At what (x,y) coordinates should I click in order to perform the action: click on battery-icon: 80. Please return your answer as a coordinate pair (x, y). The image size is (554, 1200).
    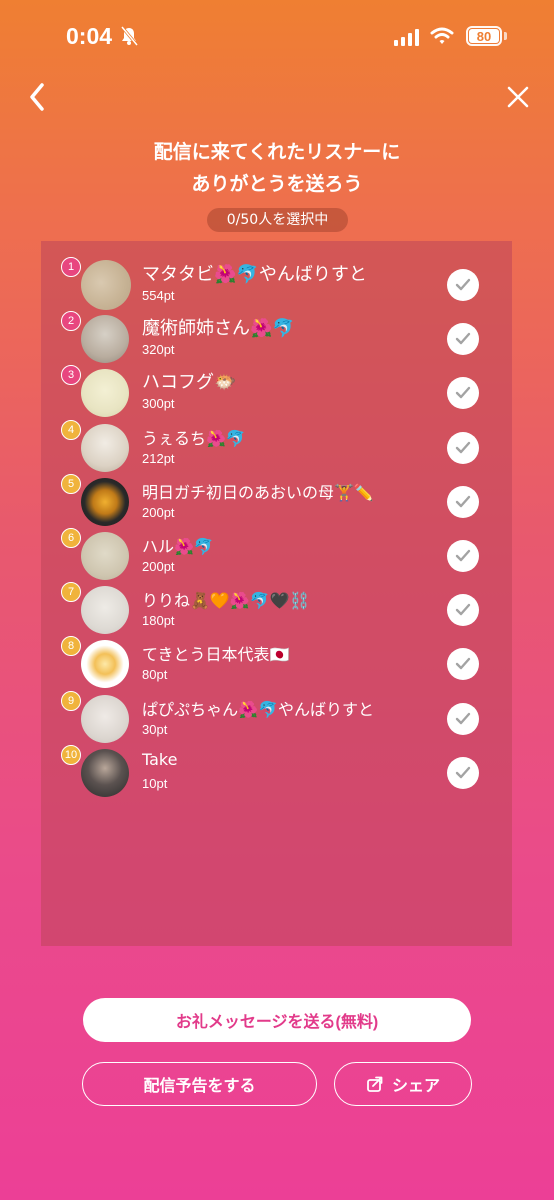
    Looking at the image, I should click on (484, 36).